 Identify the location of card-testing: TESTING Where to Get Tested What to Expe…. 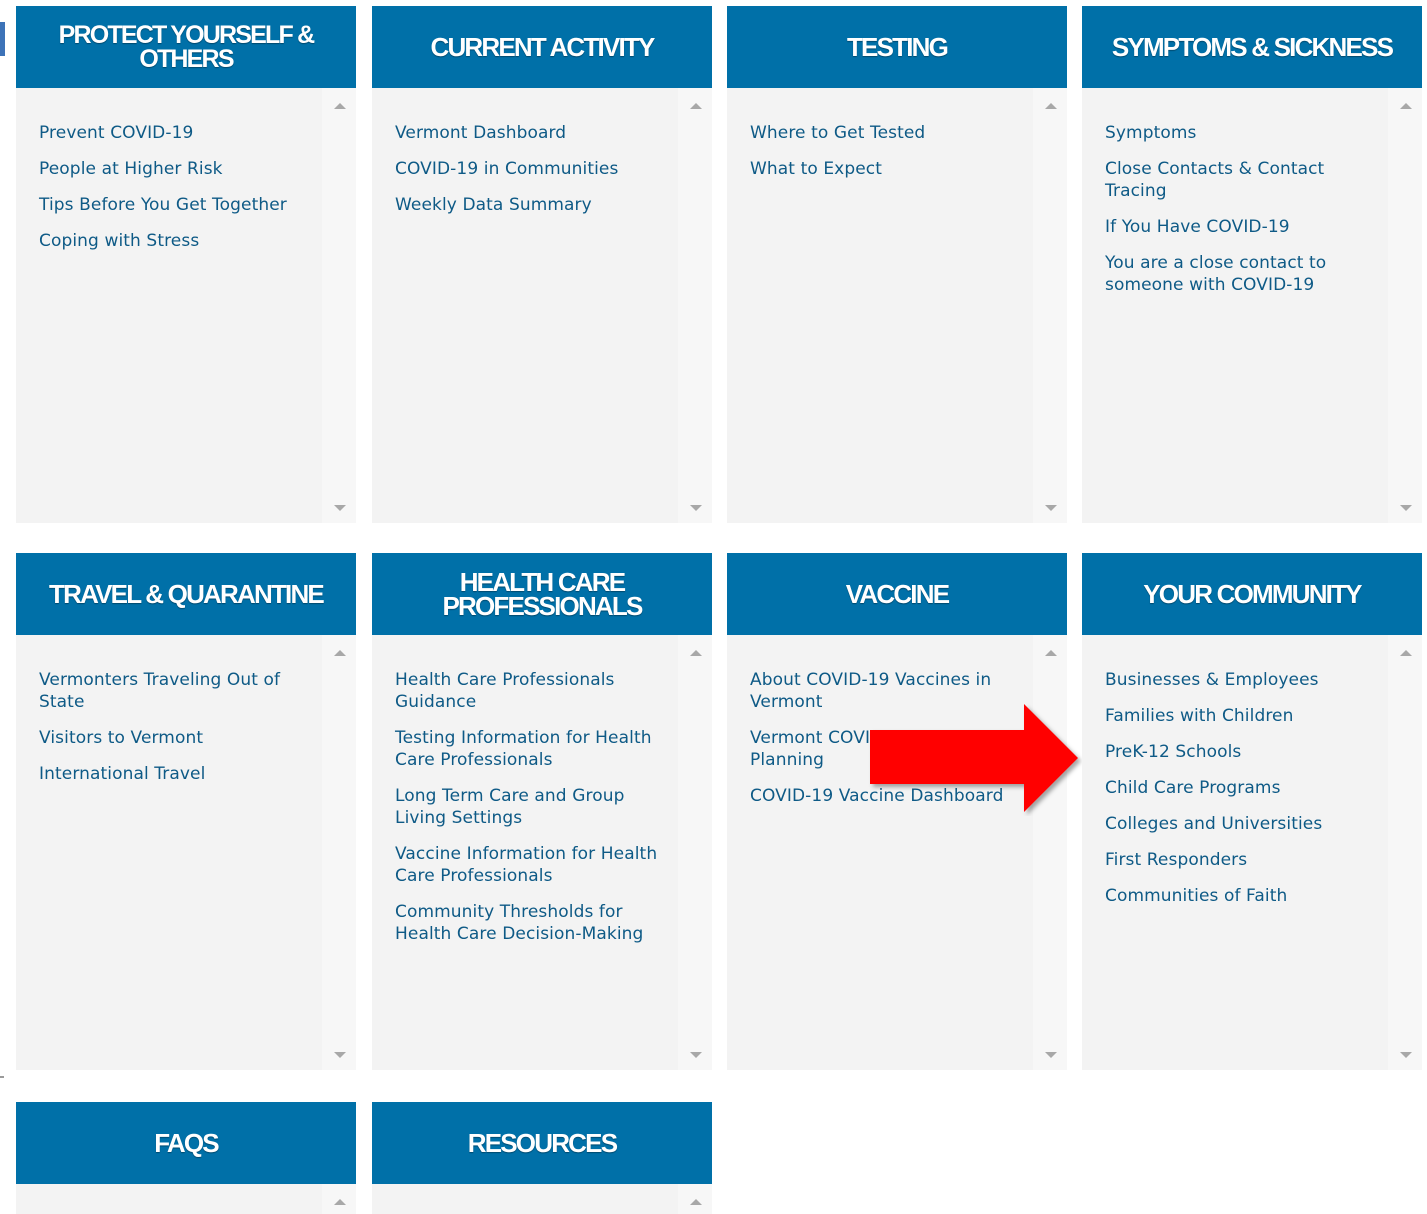
(897, 264).